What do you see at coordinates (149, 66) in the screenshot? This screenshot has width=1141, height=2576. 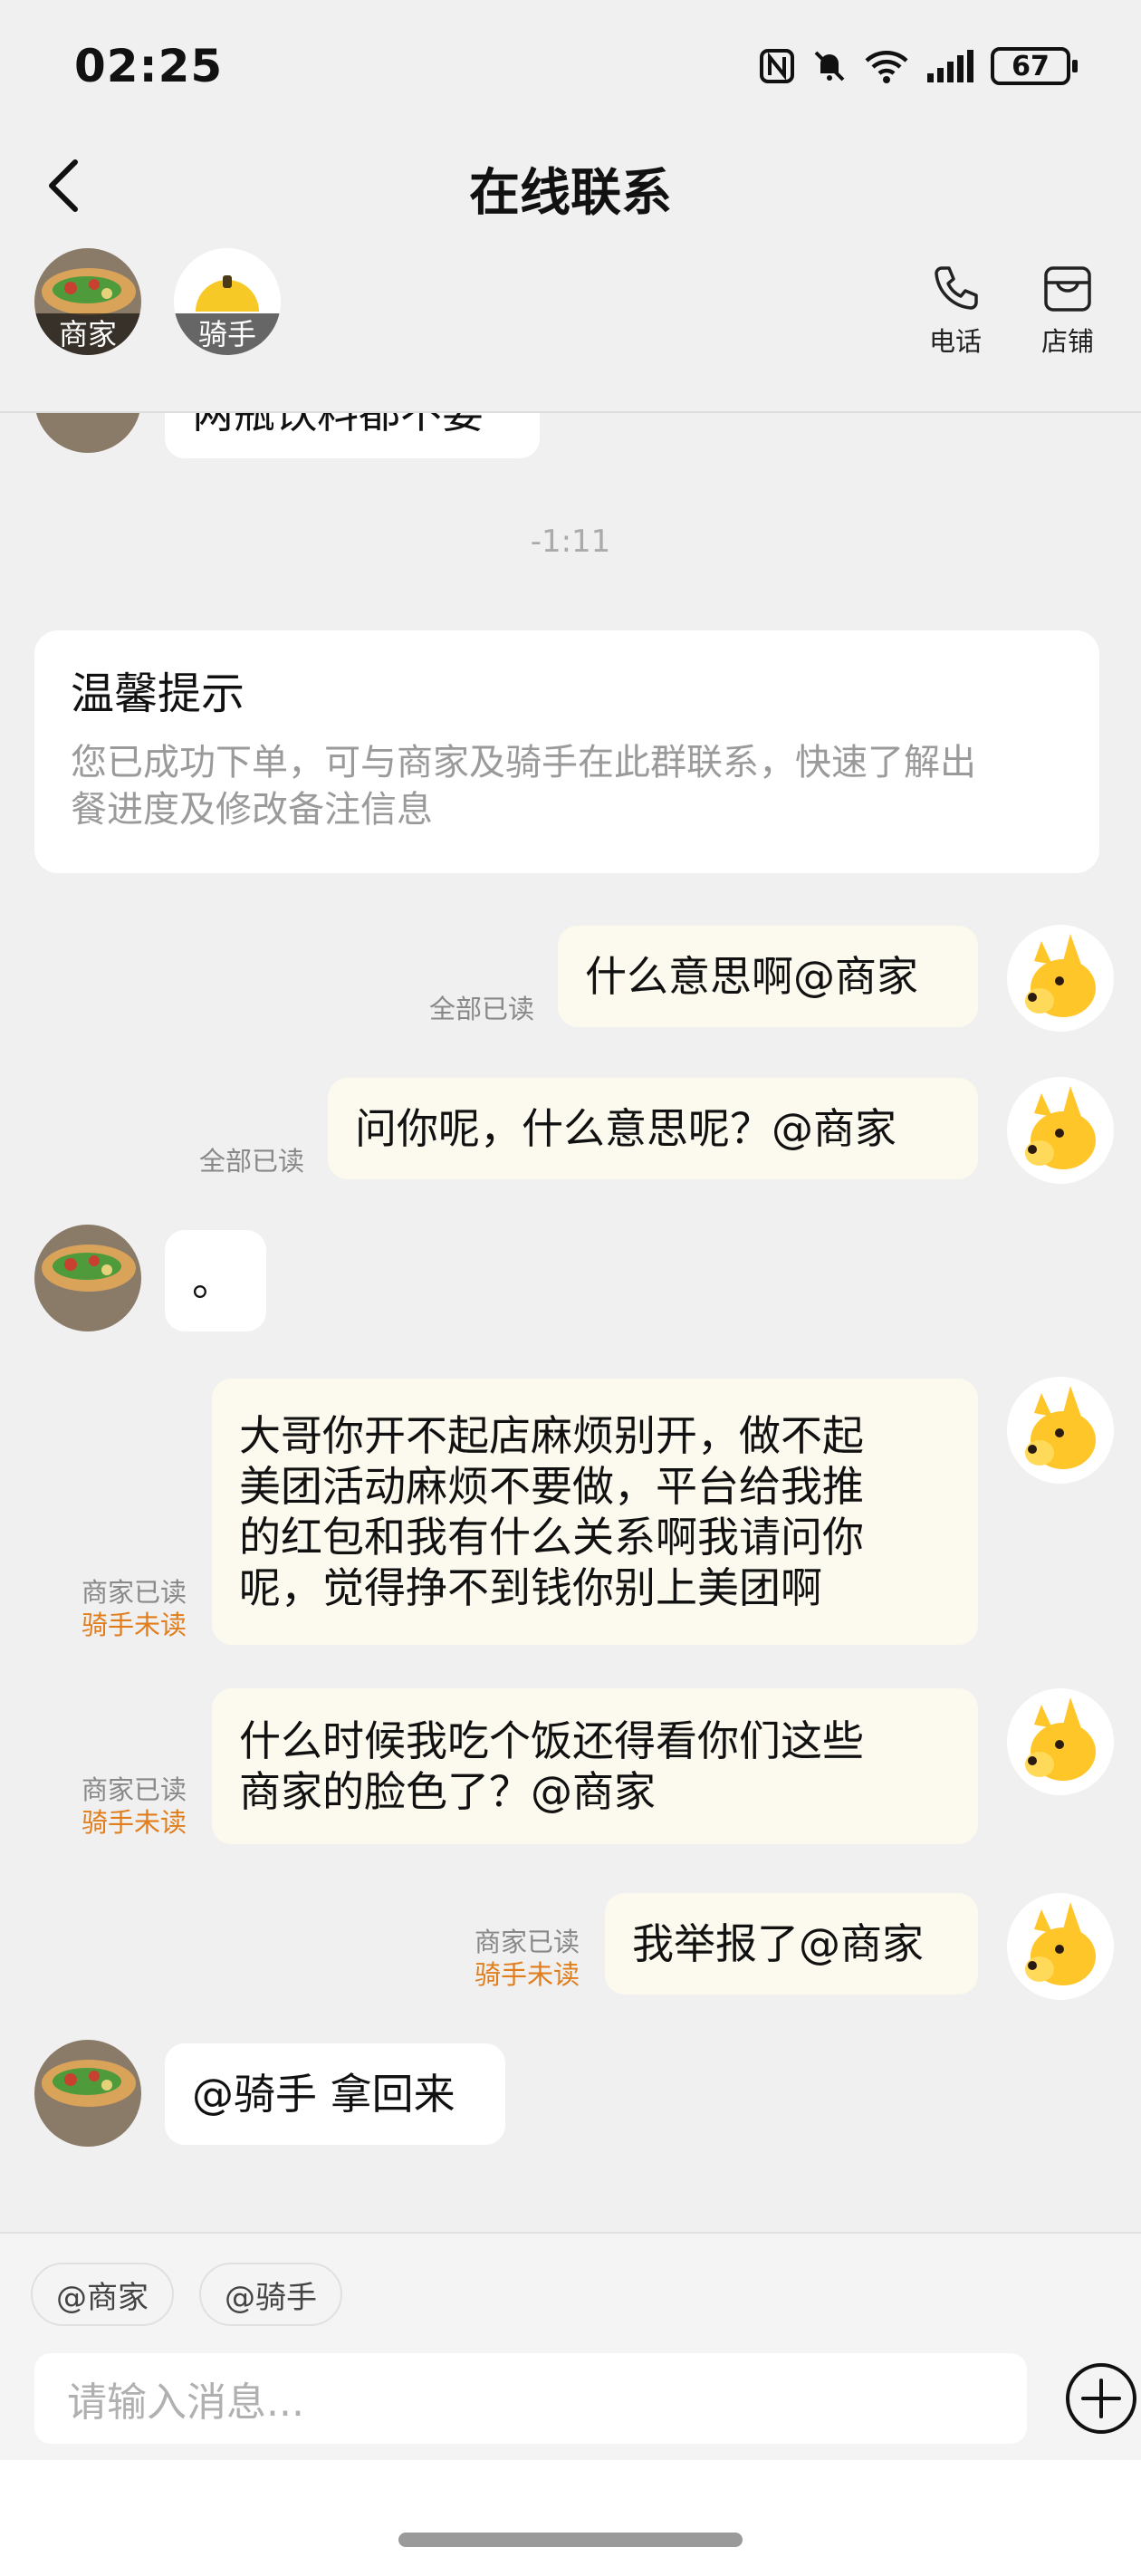 I see `status-time: 02:25` at bounding box center [149, 66].